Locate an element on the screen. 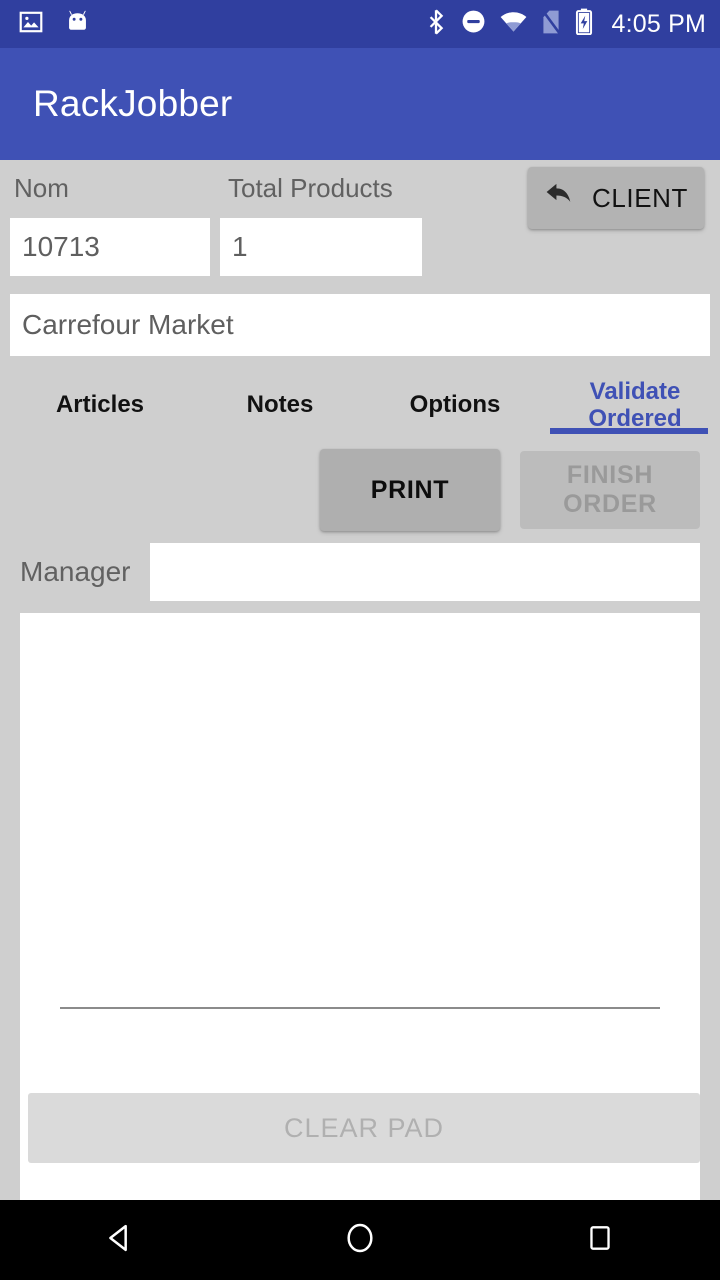 This screenshot has height=1280, width=720. back-triangle-icon is located at coordinates (120, 1240).